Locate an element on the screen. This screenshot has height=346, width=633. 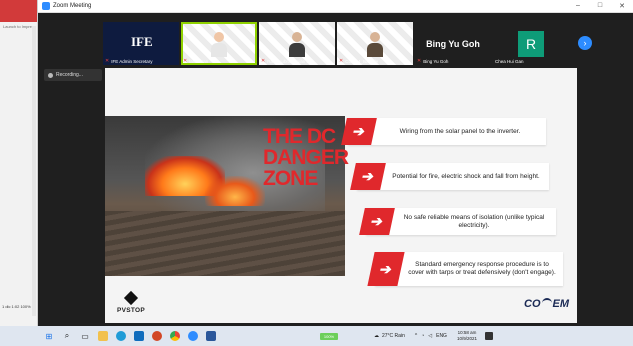
word-icon is located at coordinates (211, 336).